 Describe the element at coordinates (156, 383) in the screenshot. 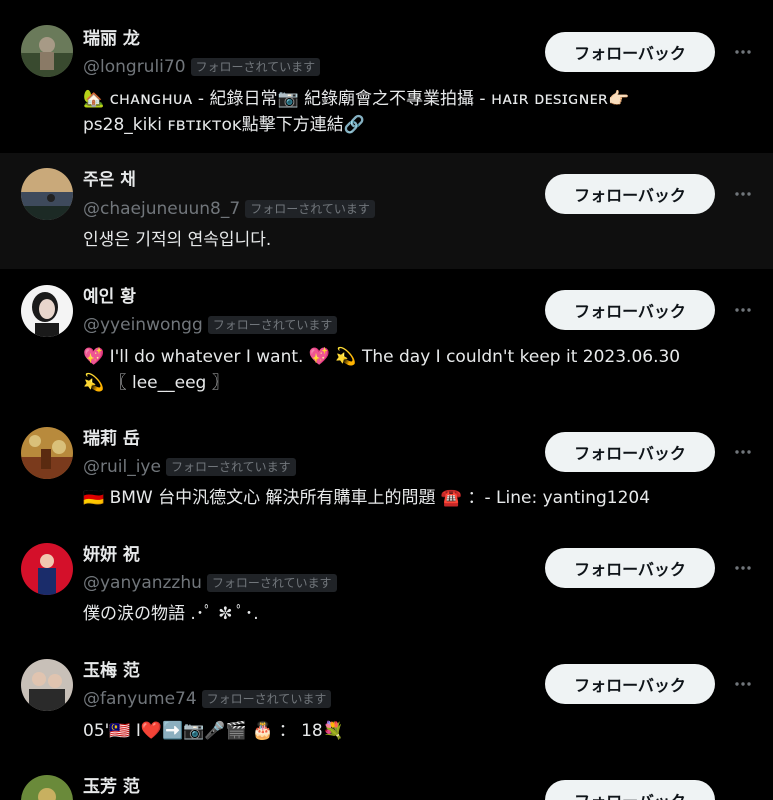

I see `bio-line: 💫 〖 lee__eeg 〗` at that location.